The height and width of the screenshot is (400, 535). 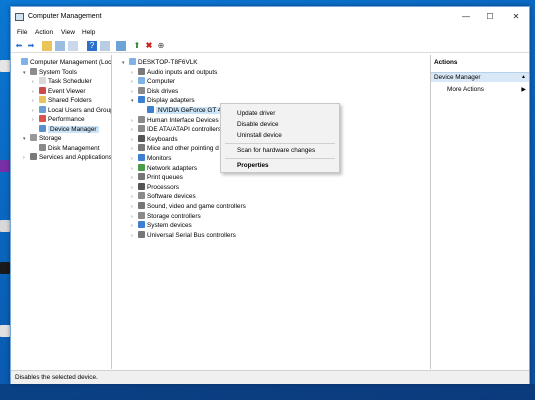 I want to click on tree-node-label: Computer Management (Local), so click(x=71, y=62).